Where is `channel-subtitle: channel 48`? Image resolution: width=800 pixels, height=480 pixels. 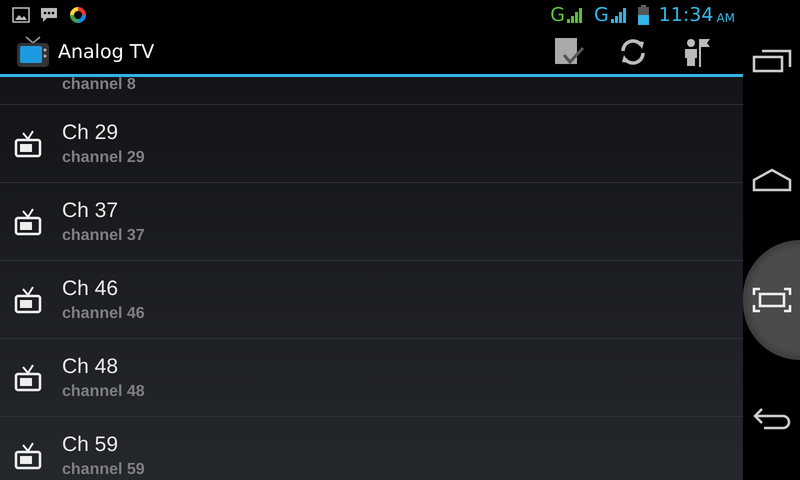 channel-subtitle: channel 48 is located at coordinates (103, 391).